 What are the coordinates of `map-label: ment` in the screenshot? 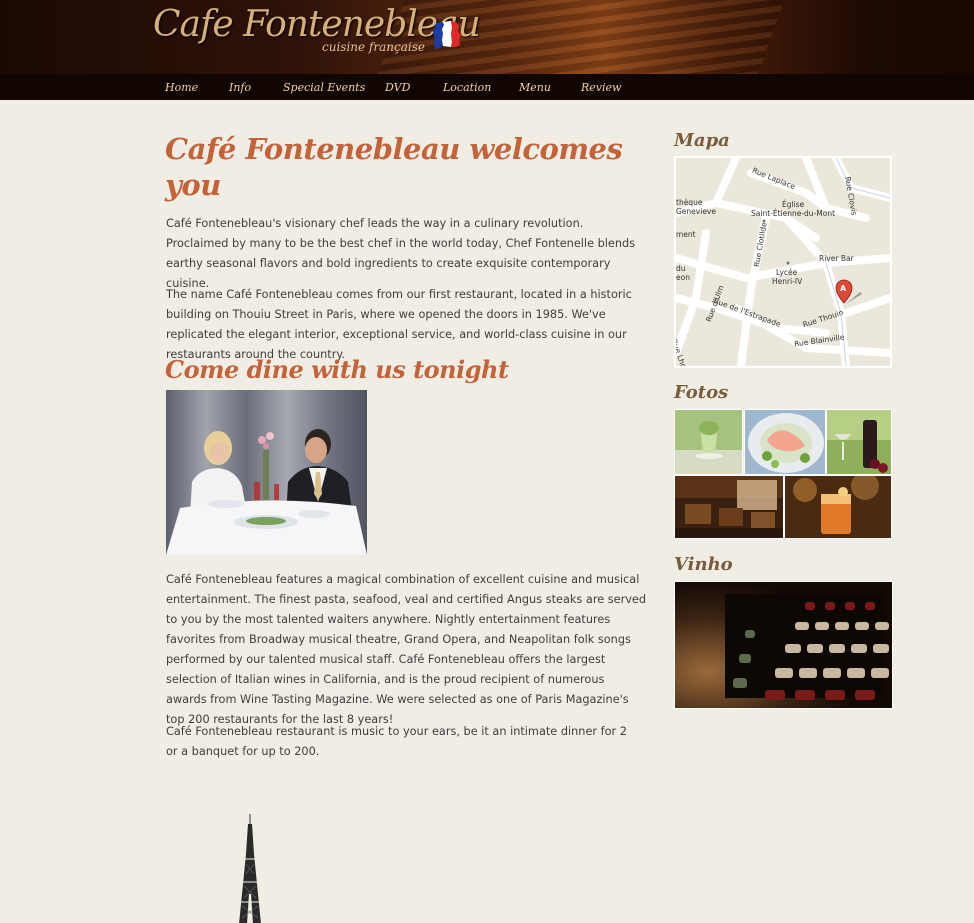 It's located at (686, 234).